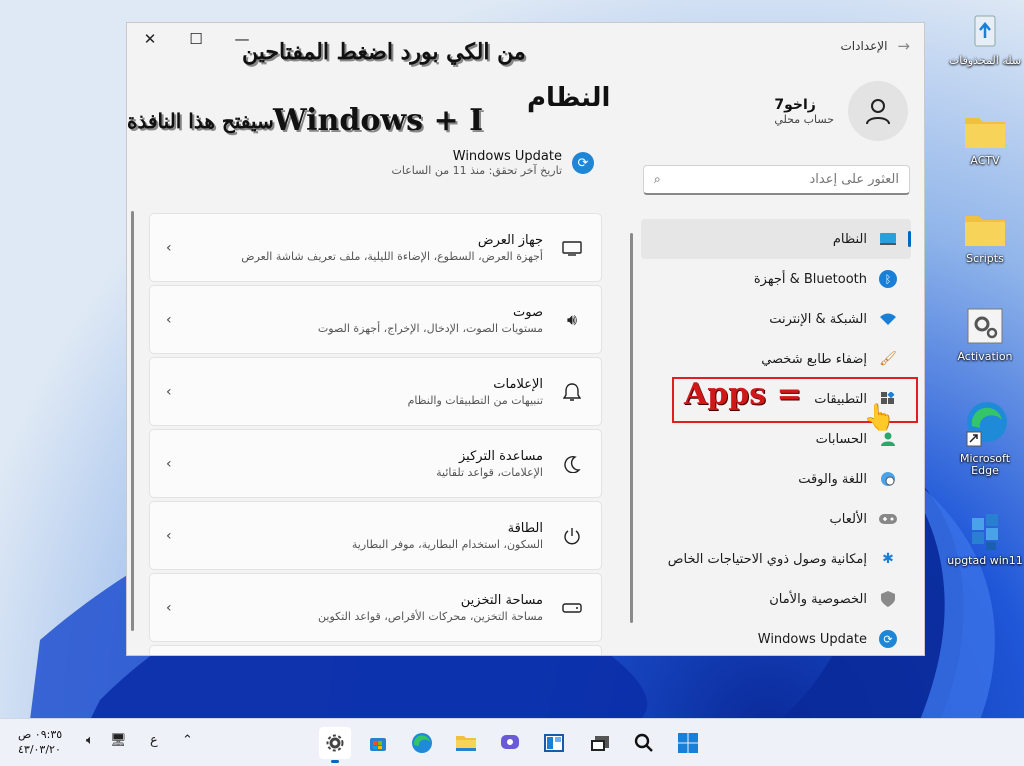 This screenshot has height=766, width=1024. I want to click on sidebar-item-label: النظام, so click(849, 239).